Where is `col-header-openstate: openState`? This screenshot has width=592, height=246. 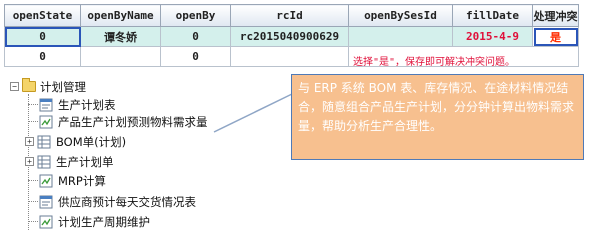
col-header-openstate: openState is located at coordinates (42, 15).